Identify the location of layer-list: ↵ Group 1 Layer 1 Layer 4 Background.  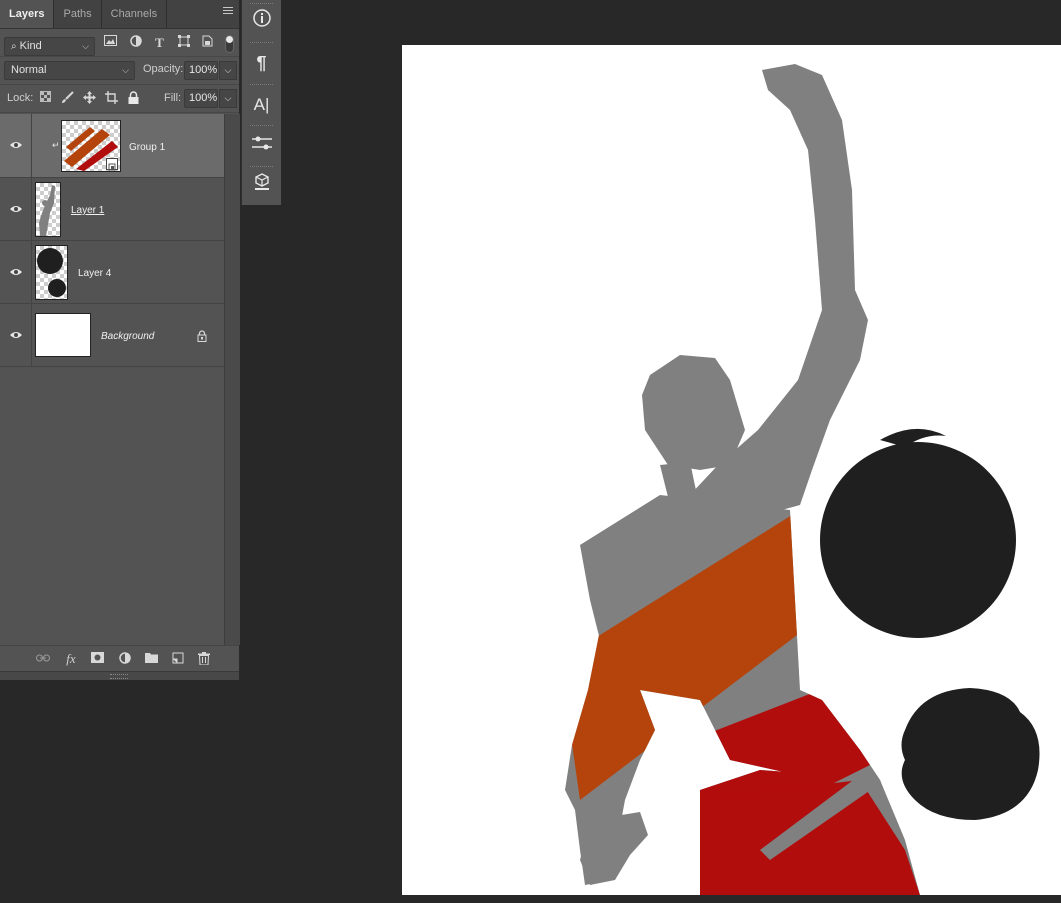
(112, 240).